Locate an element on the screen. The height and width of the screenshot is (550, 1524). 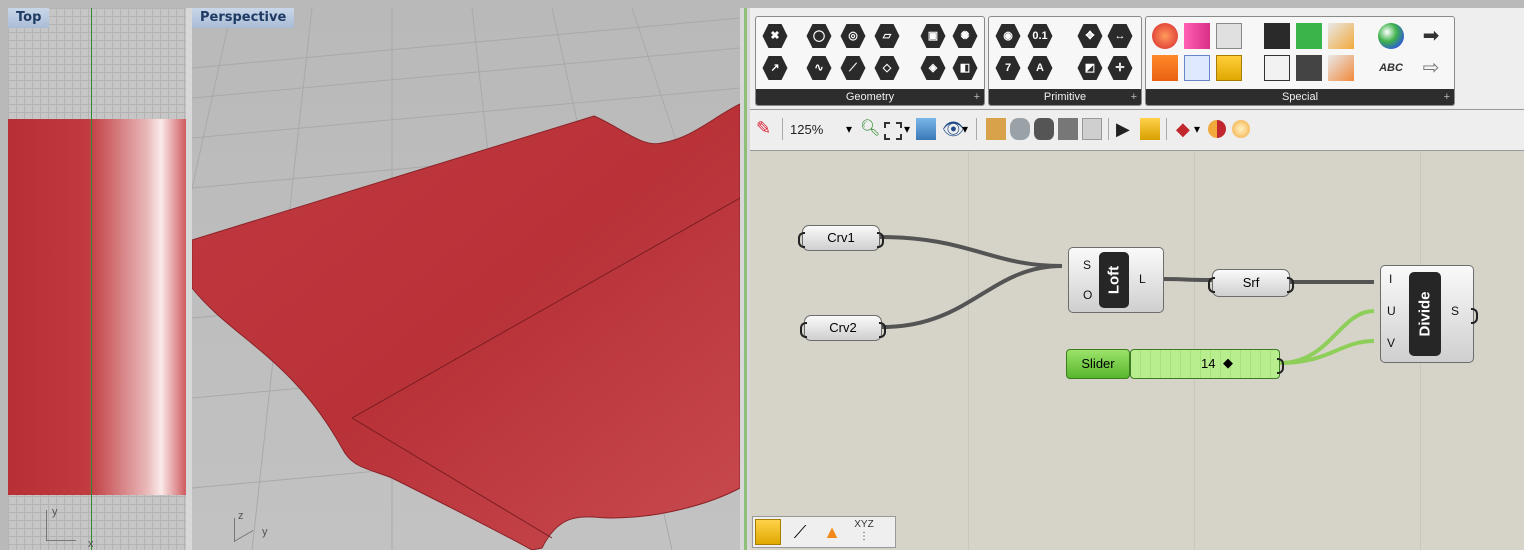
crv1-input-grip is located at coordinates (801, 240).